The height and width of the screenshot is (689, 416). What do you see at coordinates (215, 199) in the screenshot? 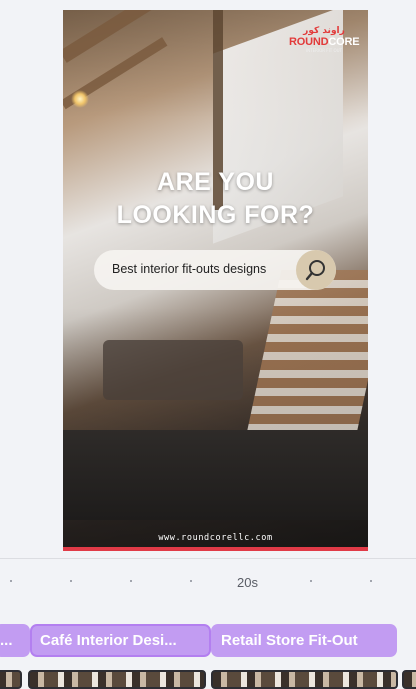
I see `headline-text: ARE YOU LOOKING FOR?` at bounding box center [215, 199].